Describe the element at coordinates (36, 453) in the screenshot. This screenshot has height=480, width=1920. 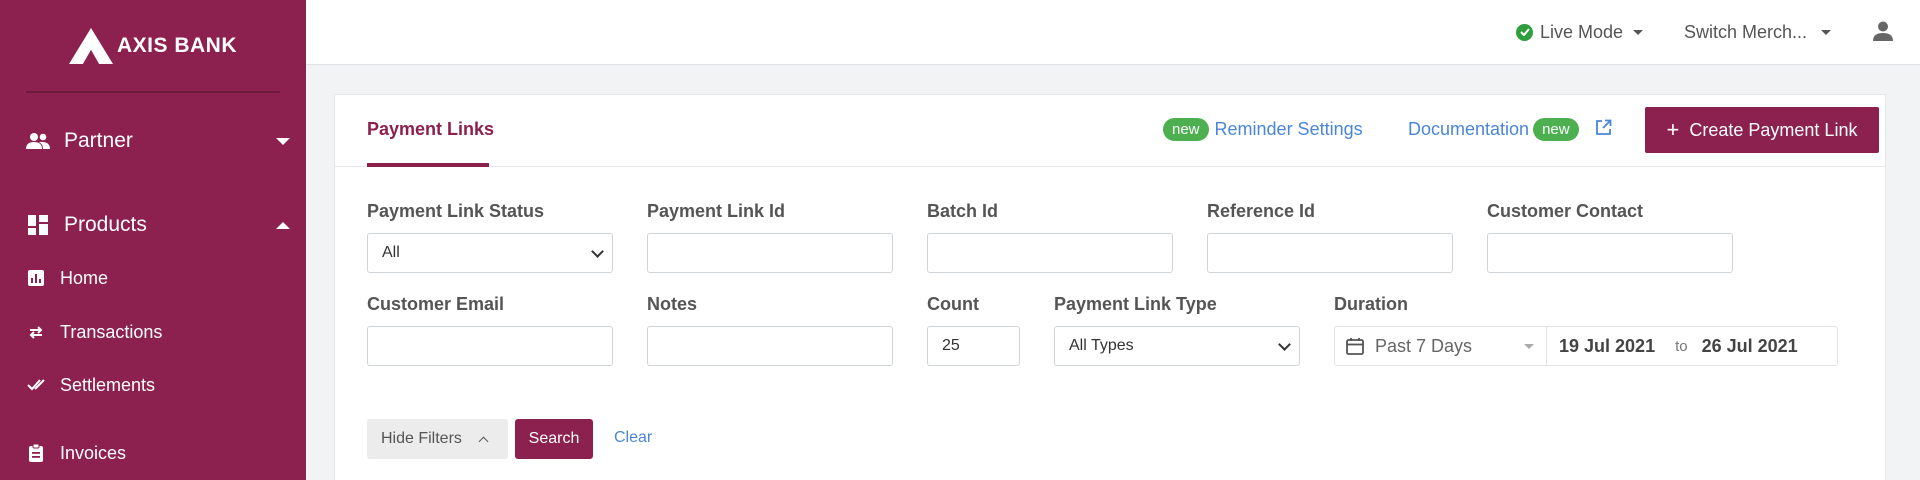
I see `clipboard-icon` at that location.